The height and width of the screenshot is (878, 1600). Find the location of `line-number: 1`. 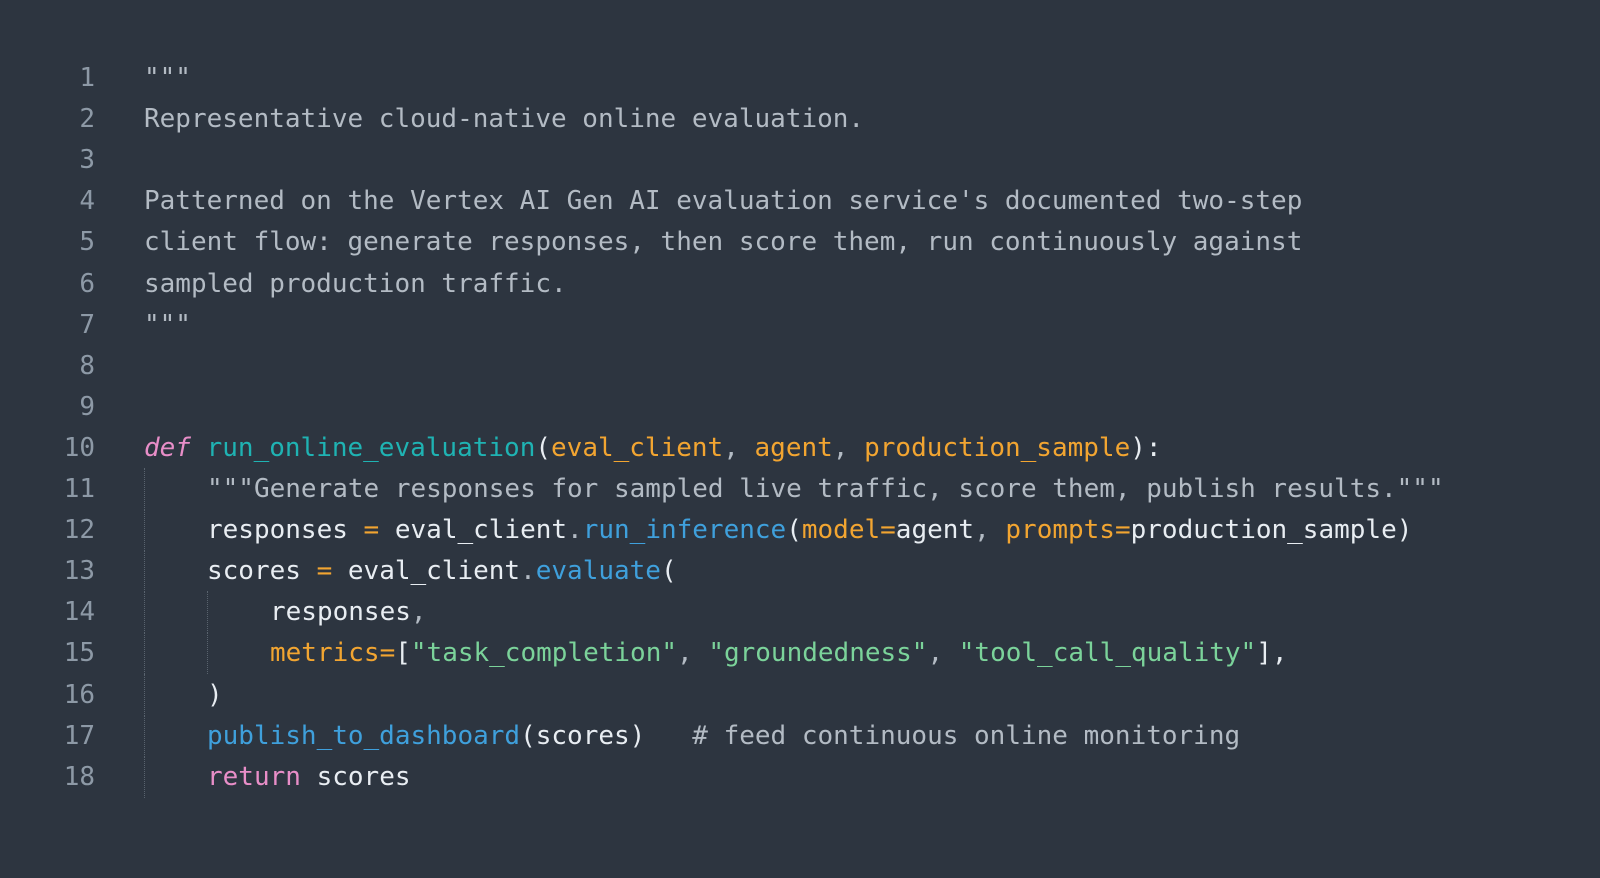

line-number: 1 is located at coordinates (87, 78).